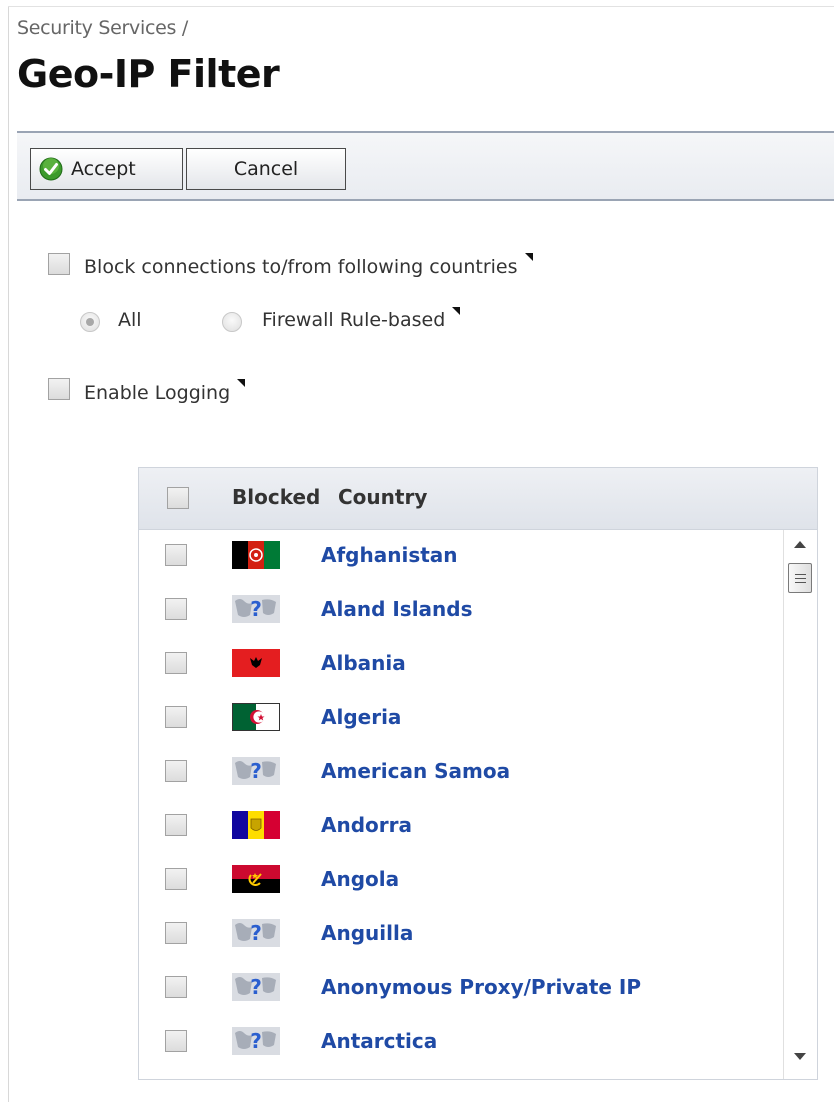  What do you see at coordinates (59, 389) in the screenshot?
I see `enable-logging-checkbox` at bounding box center [59, 389].